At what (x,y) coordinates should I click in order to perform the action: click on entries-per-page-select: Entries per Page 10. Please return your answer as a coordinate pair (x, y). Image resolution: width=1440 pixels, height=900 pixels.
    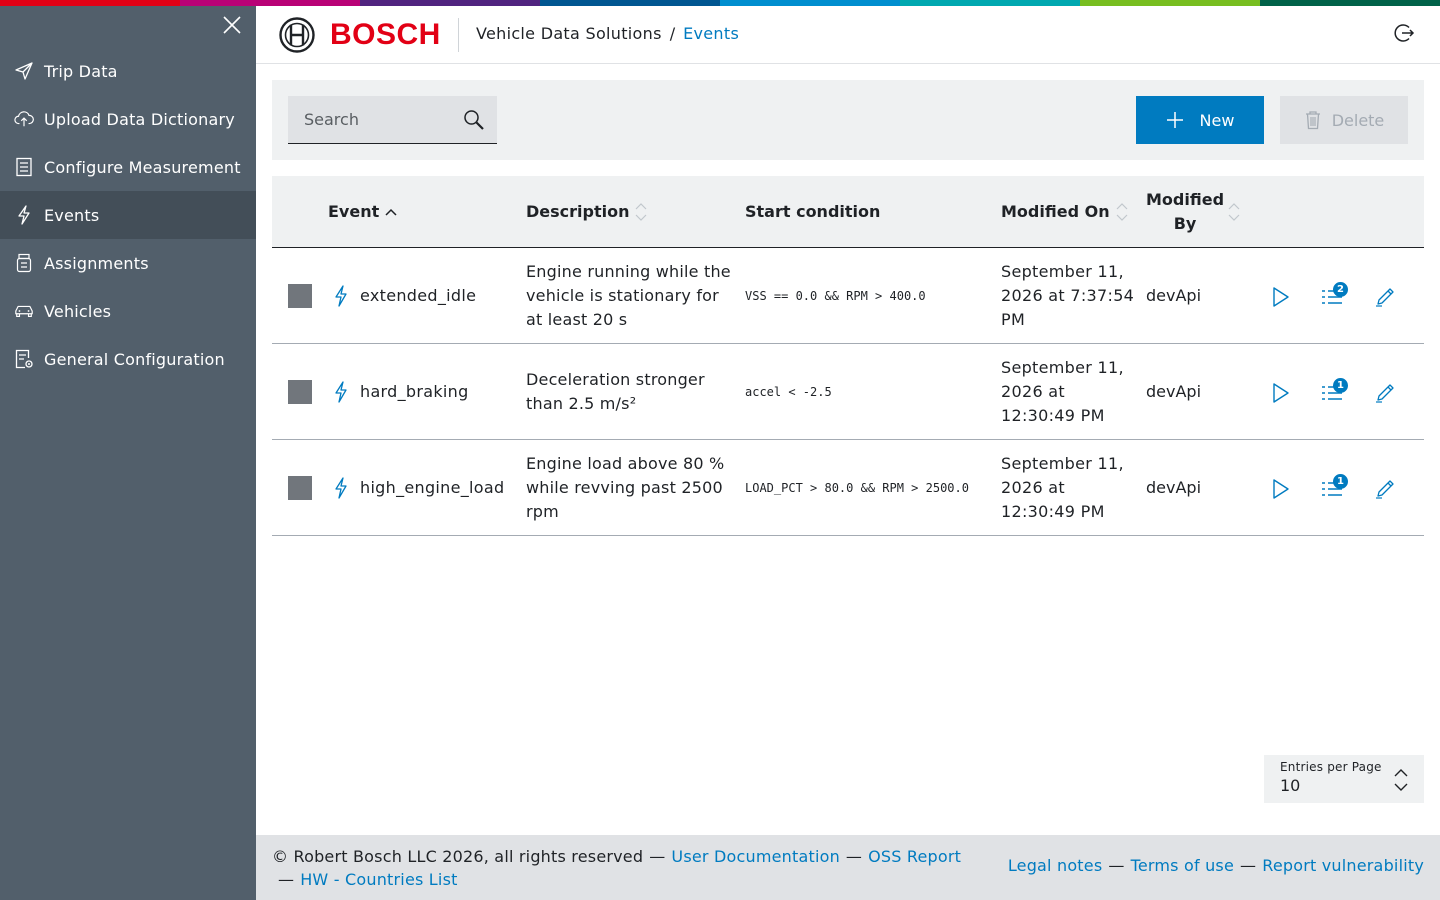
    Looking at the image, I should click on (1344, 779).